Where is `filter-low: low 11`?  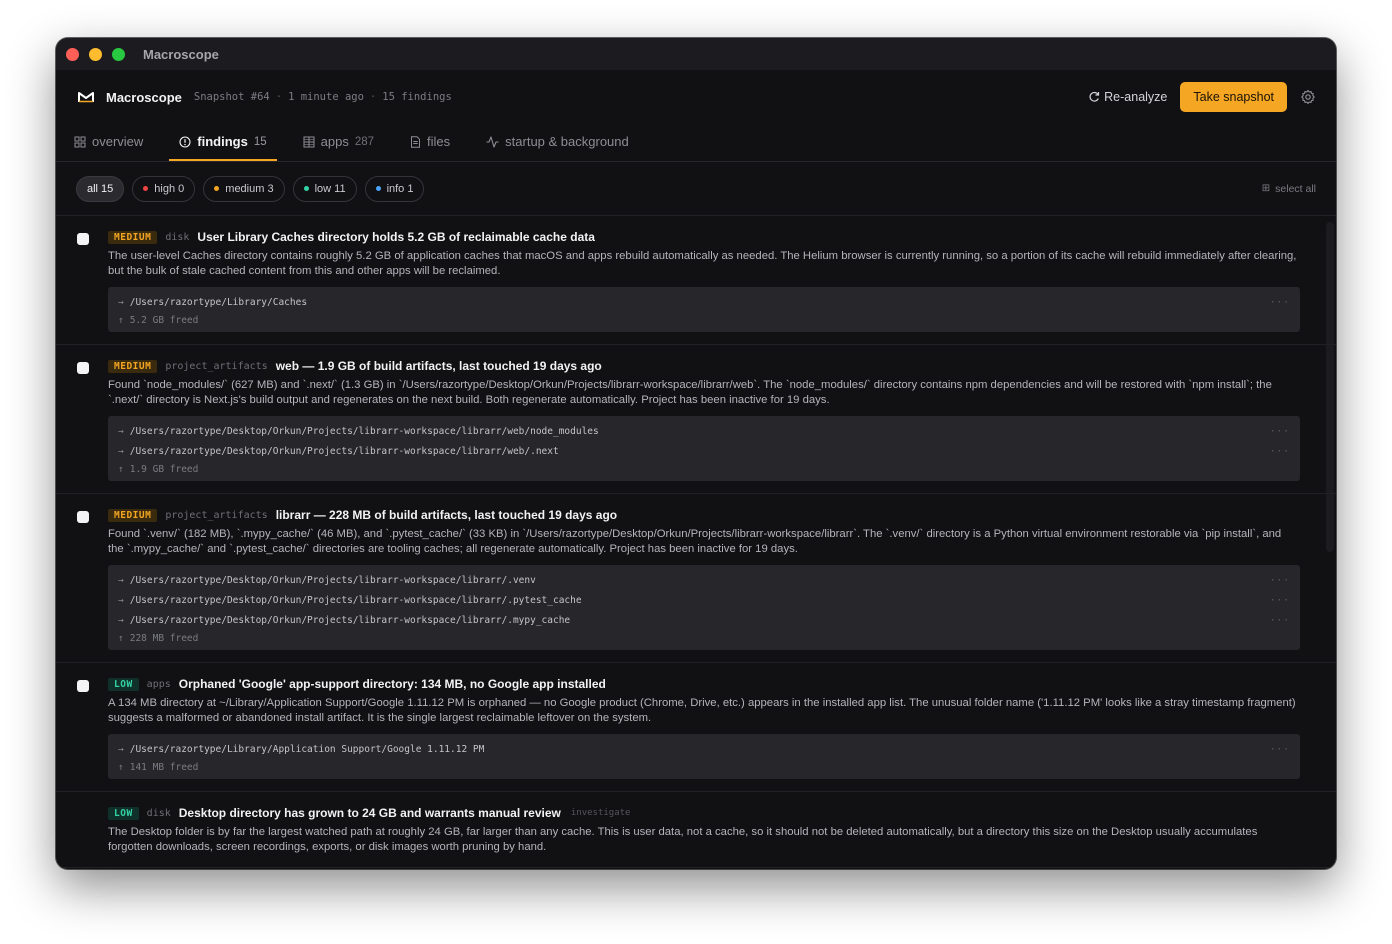 filter-low: low 11 is located at coordinates (324, 188).